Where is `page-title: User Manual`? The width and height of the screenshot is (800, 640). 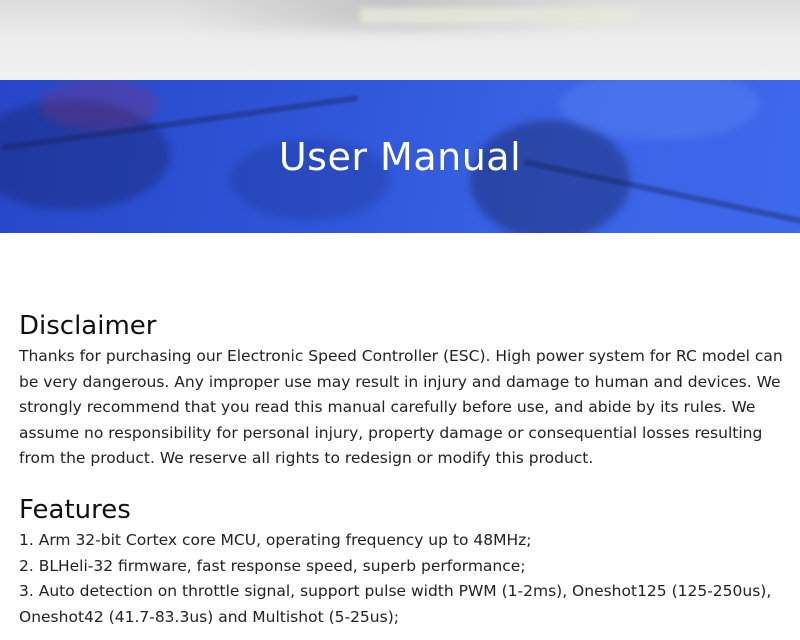 page-title: User Manual is located at coordinates (400, 156).